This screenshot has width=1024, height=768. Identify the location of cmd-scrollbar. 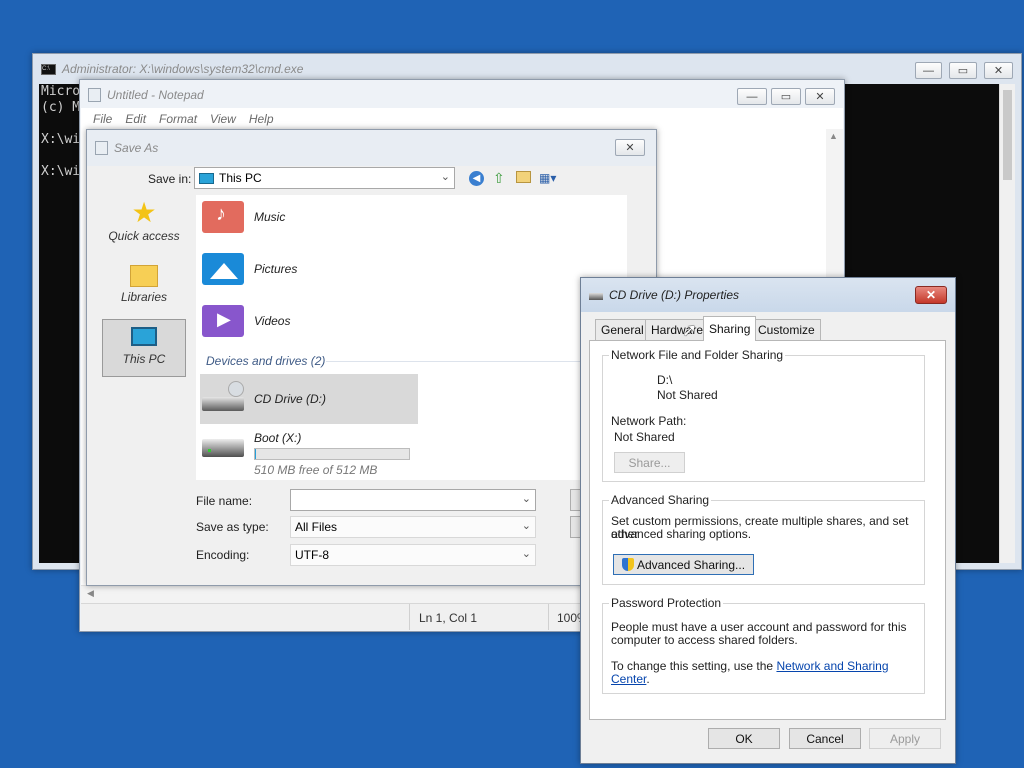
(1007, 323).